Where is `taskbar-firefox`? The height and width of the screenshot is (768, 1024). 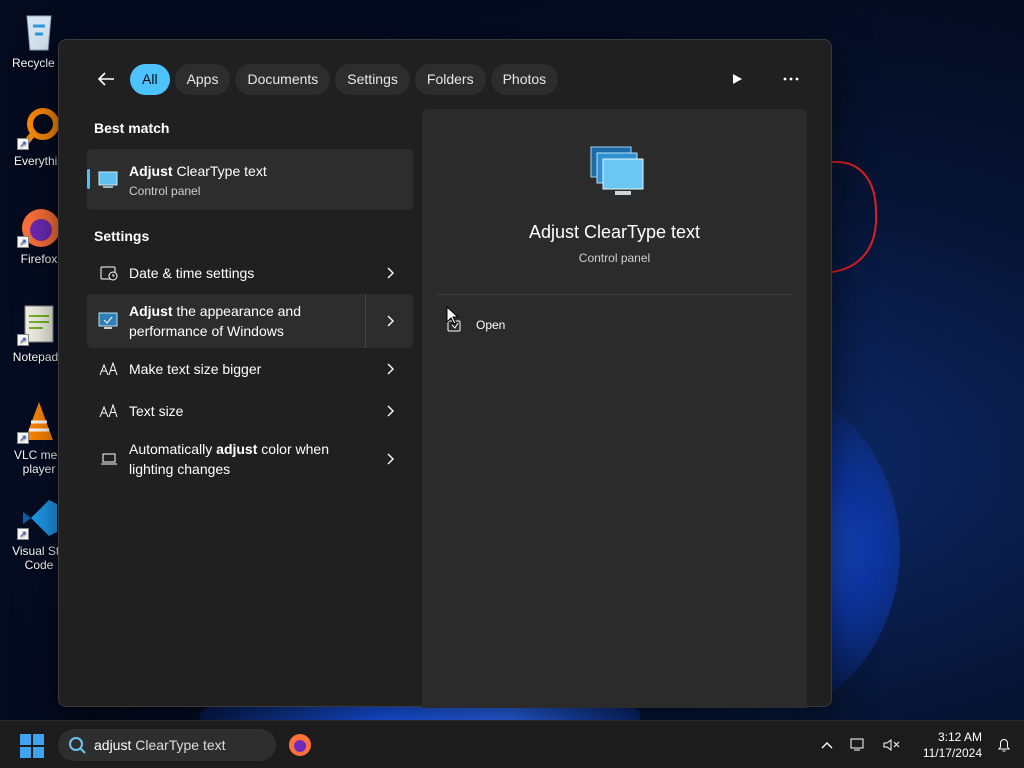
taskbar-firefox is located at coordinates (300, 745).